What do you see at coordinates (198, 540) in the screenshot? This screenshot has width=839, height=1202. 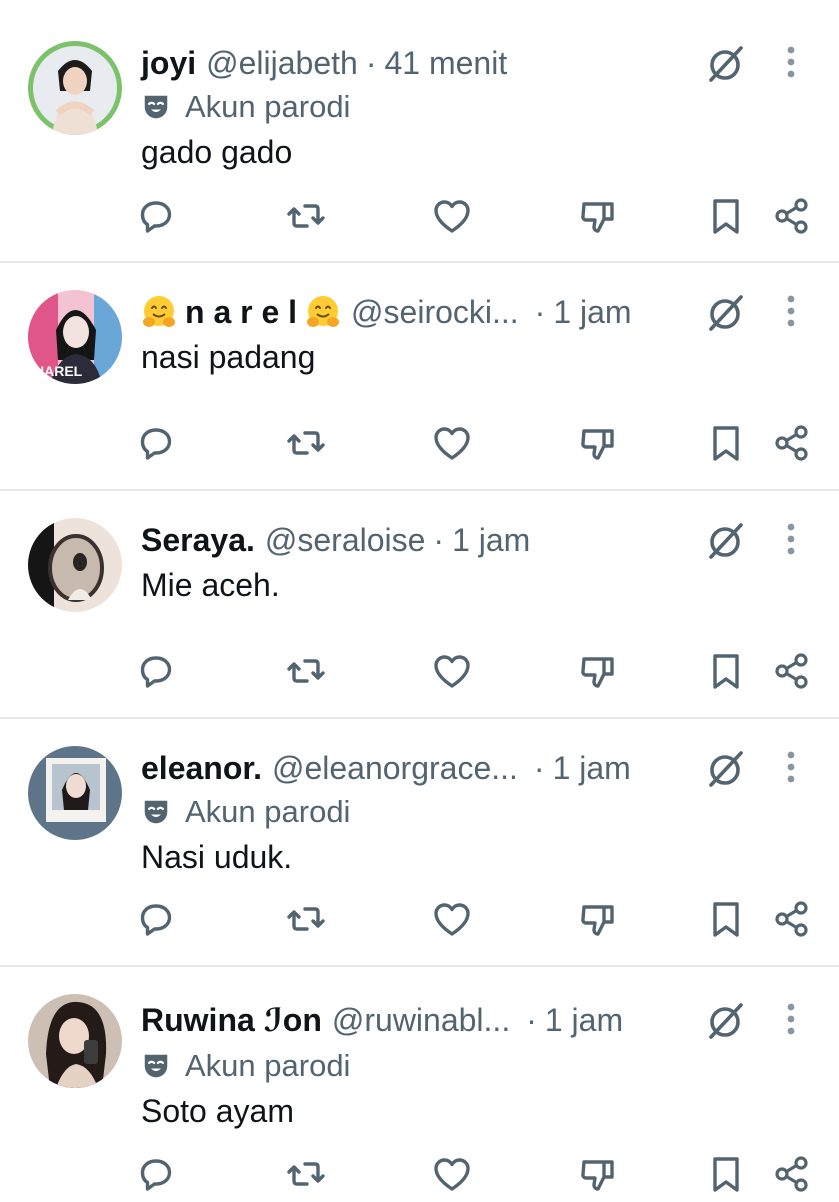 I see `display-name: Seraya.` at bounding box center [198, 540].